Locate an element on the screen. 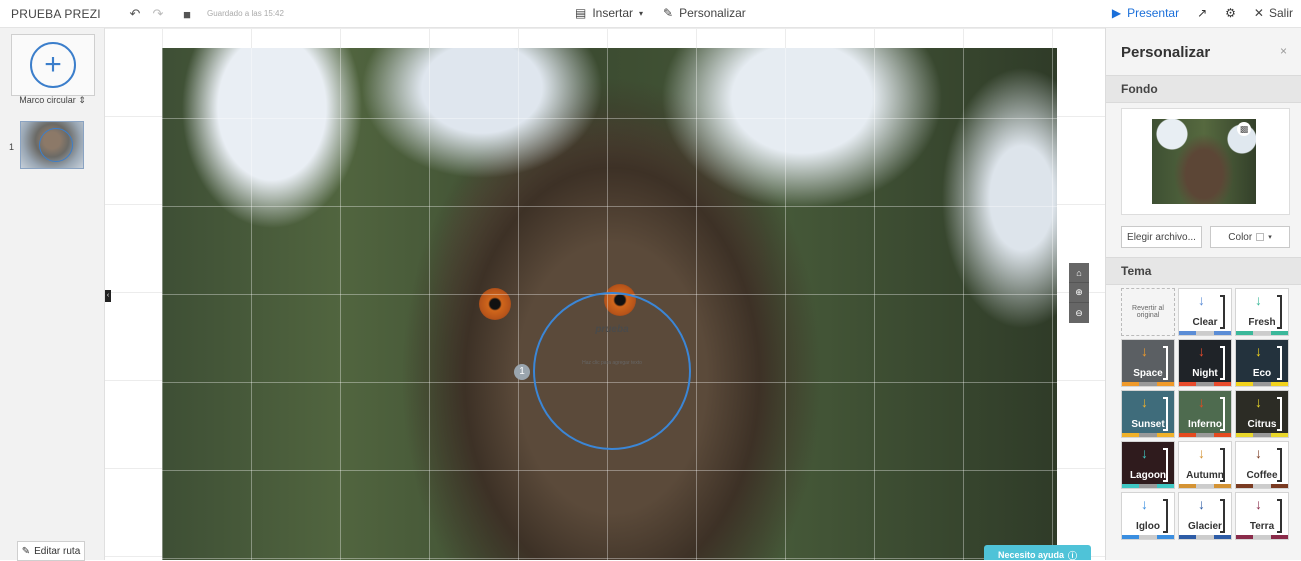 The image size is (1301, 561). frame-body-text: Haz clic para agregar texto is located at coordinates (612, 363).